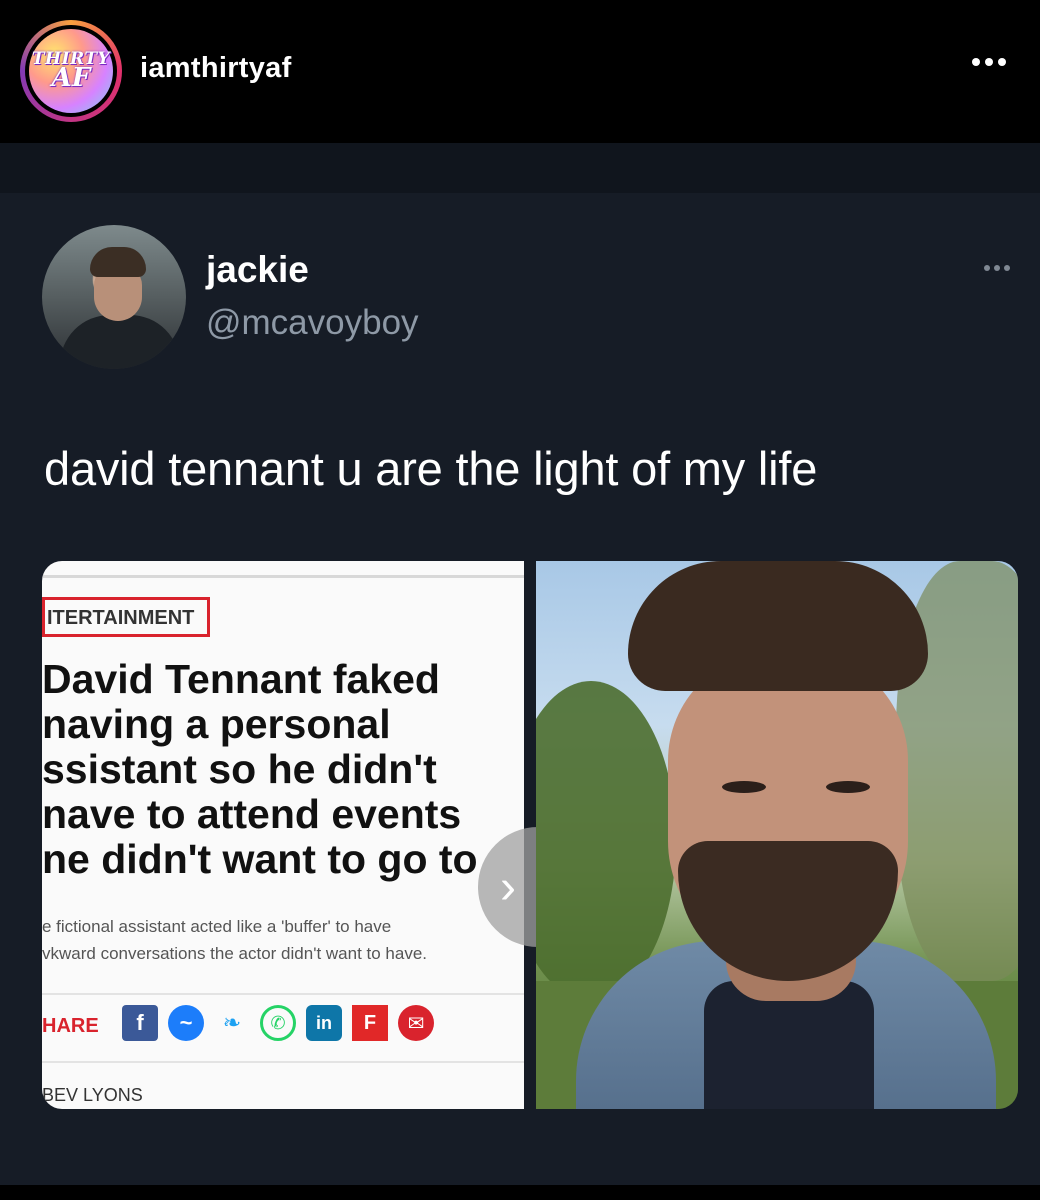 The image size is (1040, 1200). Describe the element at coordinates (92, 1095) in the screenshot. I see `article-byline: BEV LYONS` at that location.